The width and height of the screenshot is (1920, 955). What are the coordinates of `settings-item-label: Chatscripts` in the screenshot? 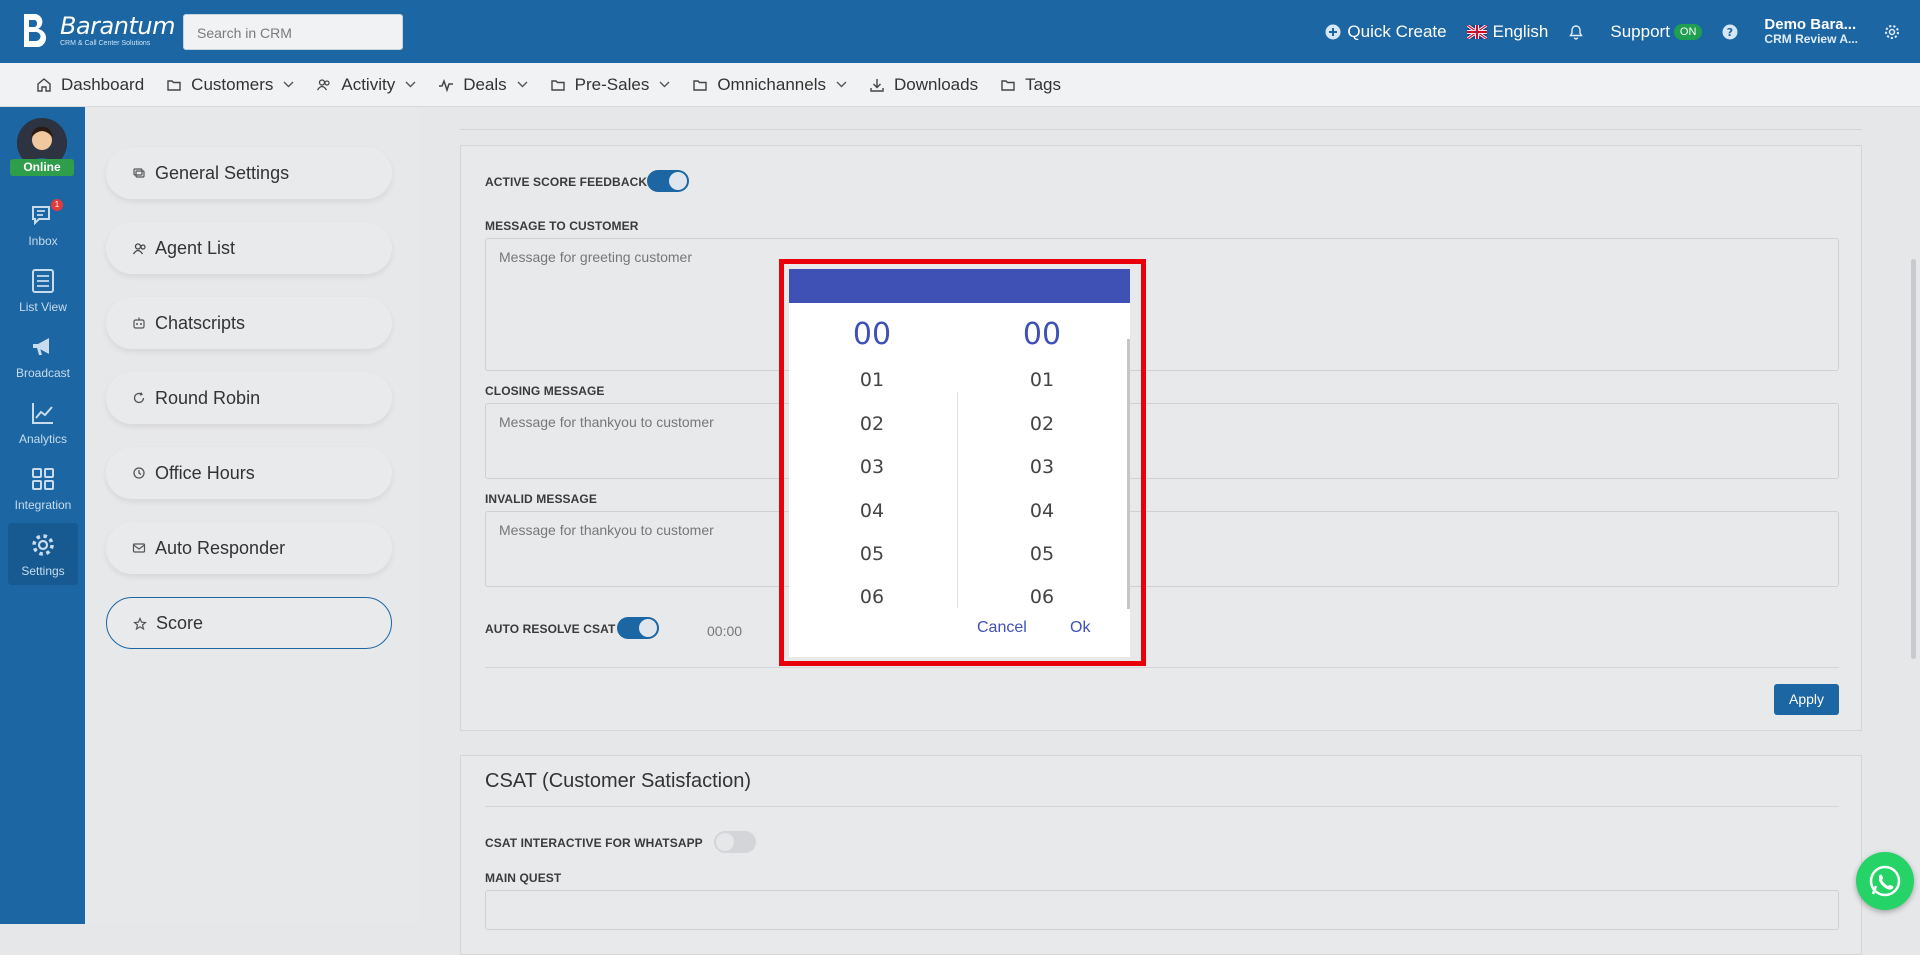 It's located at (200, 322).